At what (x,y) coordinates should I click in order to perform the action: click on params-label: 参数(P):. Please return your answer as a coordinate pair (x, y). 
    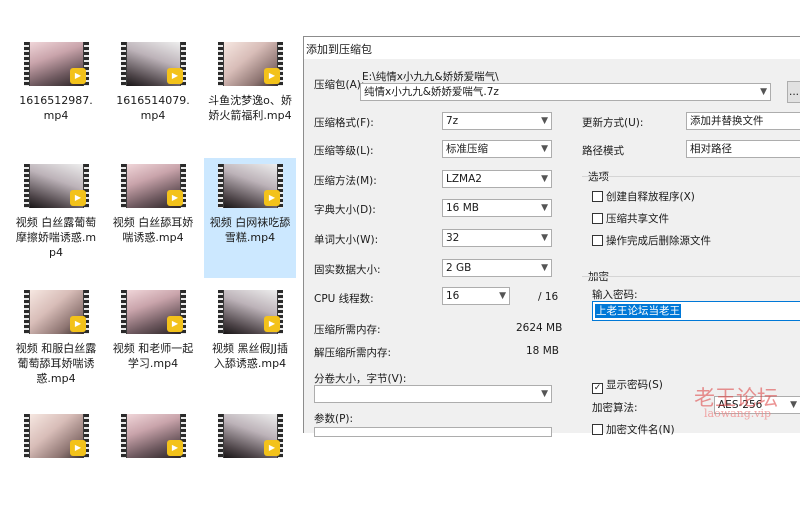
    Looking at the image, I should click on (334, 419).